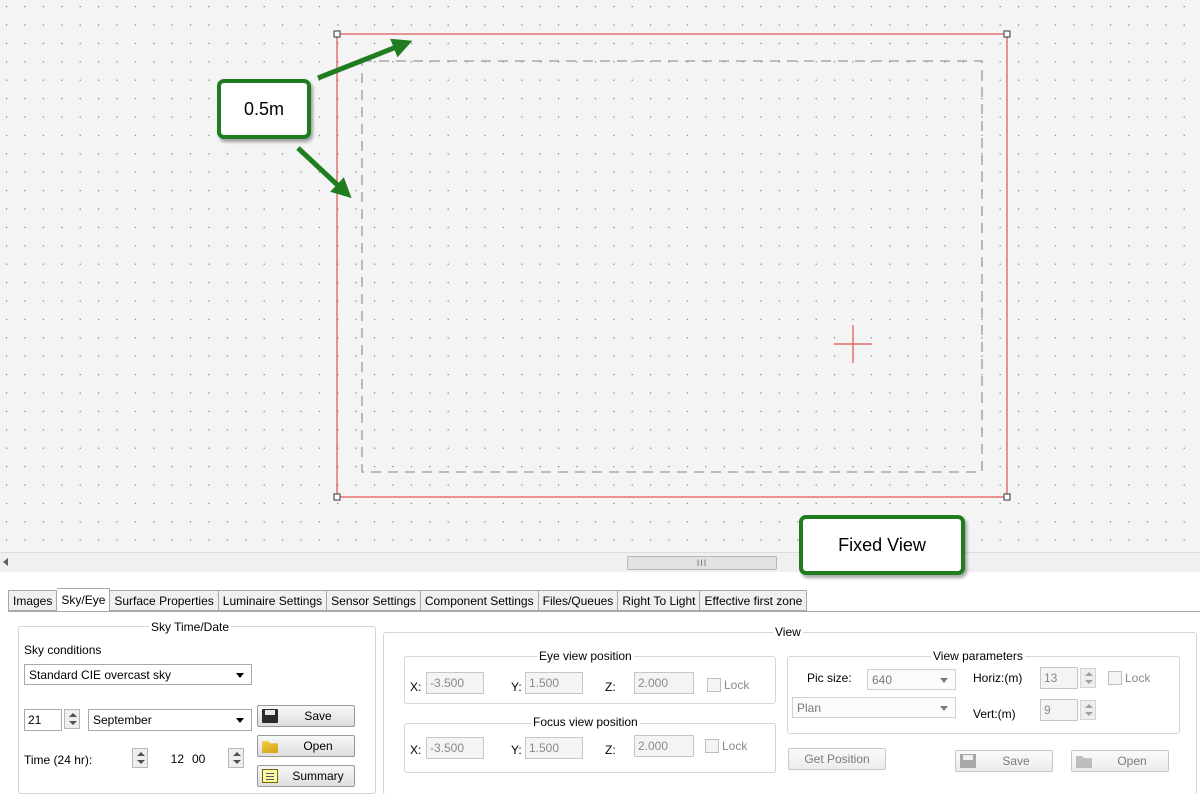 The height and width of the screenshot is (794, 1200). I want to click on tab-sky-eye: Sky/Eye, so click(84, 599).